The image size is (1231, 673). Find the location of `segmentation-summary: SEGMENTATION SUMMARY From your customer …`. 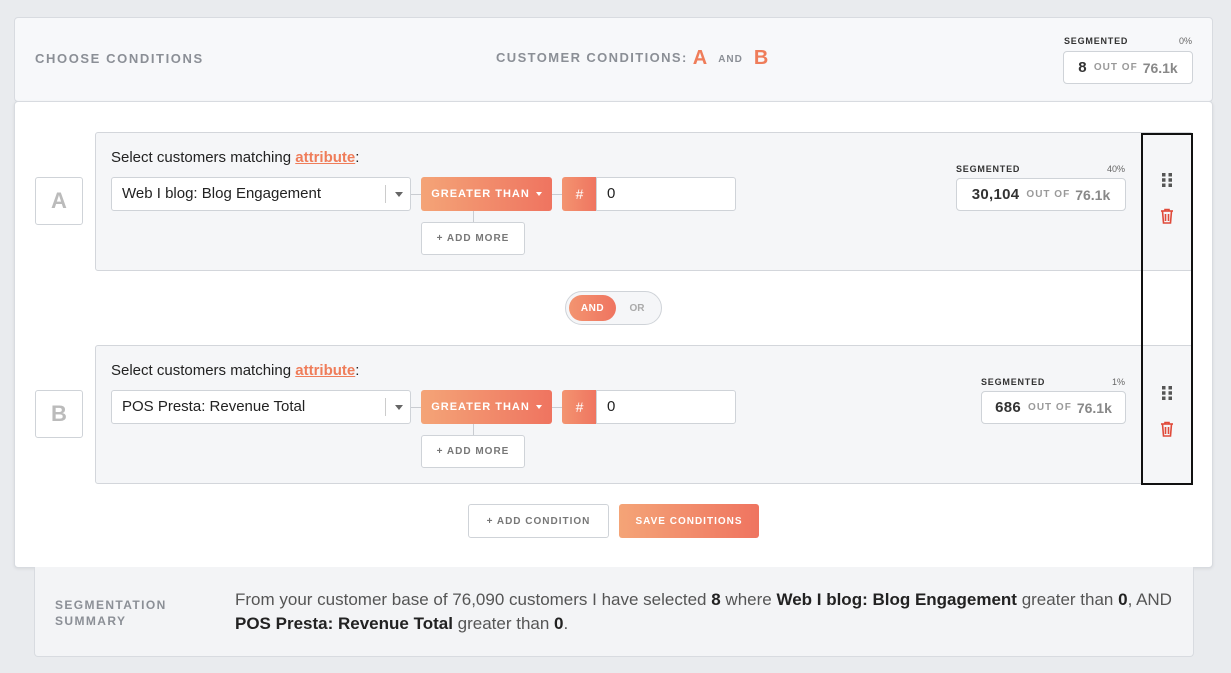

segmentation-summary: SEGMENTATION SUMMARY From your customer … is located at coordinates (614, 612).